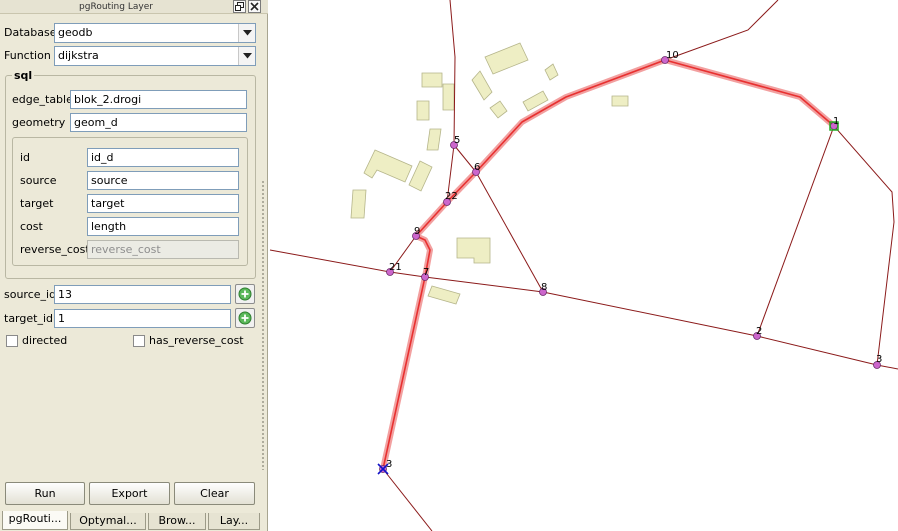  Describe the element at coordinates (129, 493) in the screenshot. I see `export-button: Export` at that location.